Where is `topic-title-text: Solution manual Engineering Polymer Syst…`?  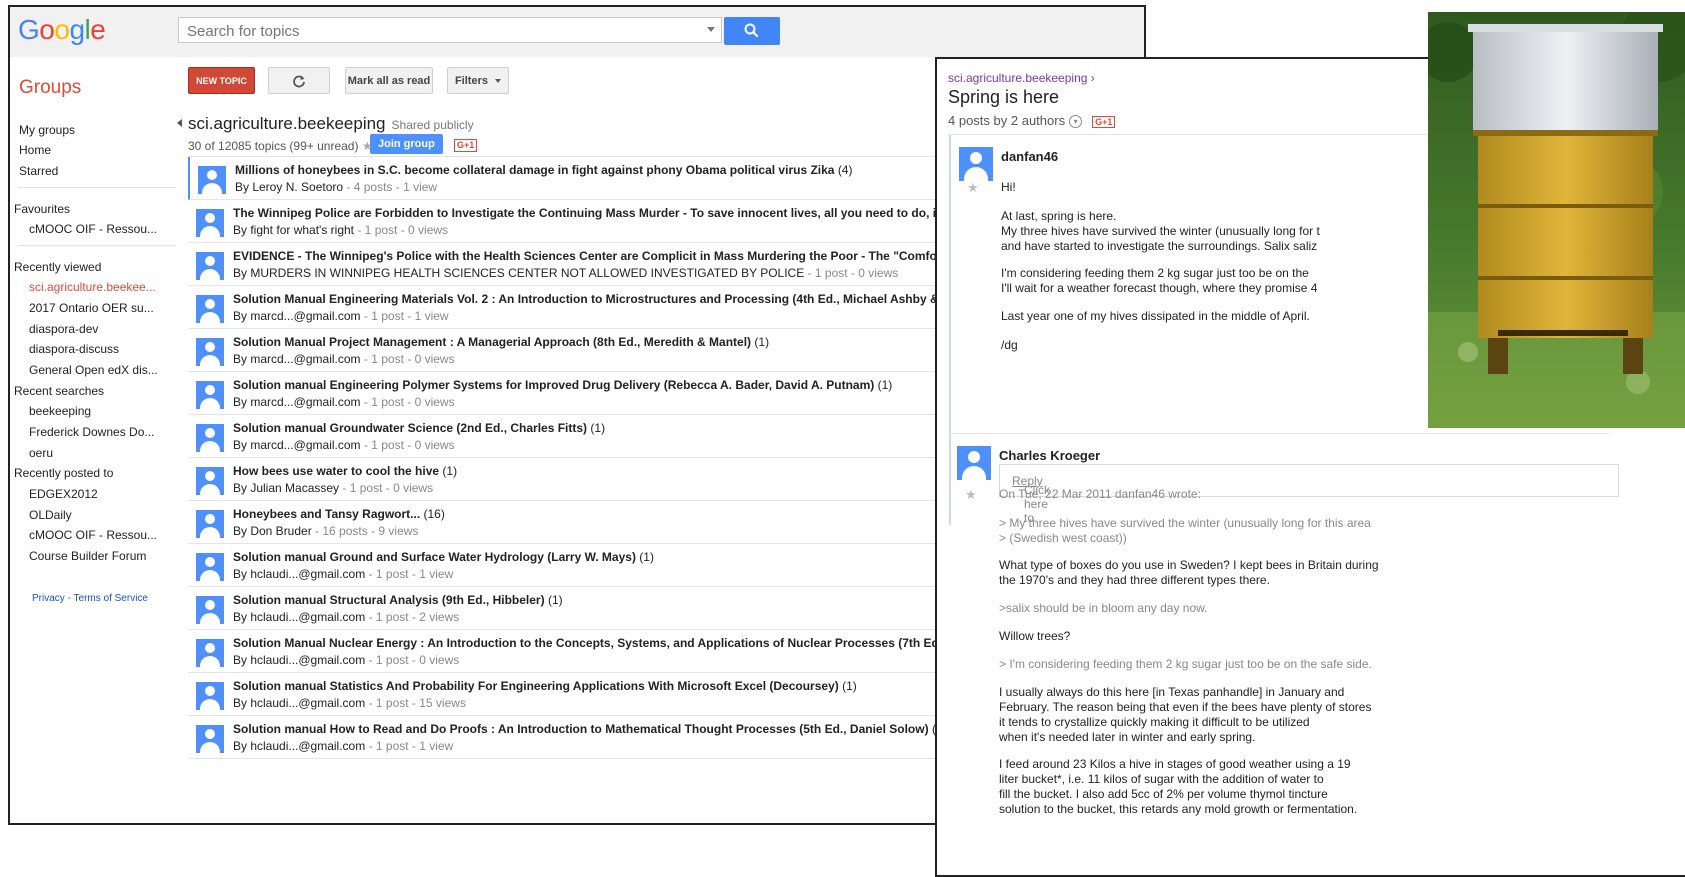
topic-title-text: Solution manual Engineering Polymer Syst… is located at coordinates (554, 385).